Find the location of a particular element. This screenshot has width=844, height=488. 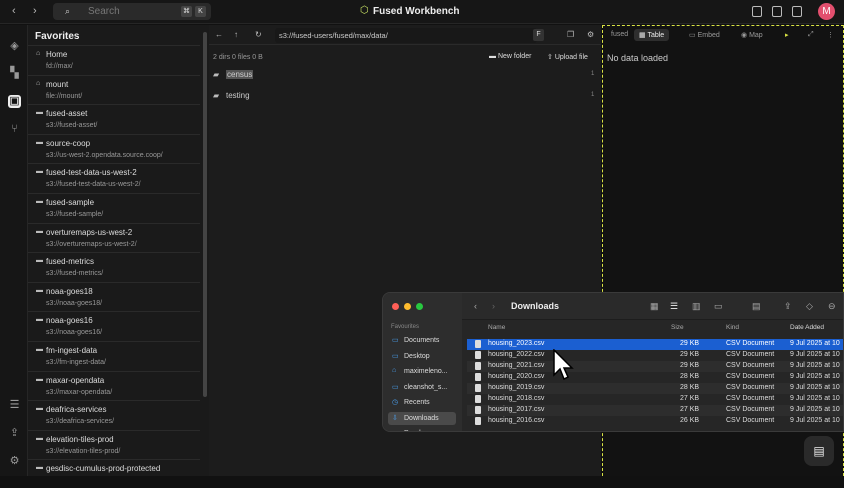

tag-icon: ◇ is located at coordinates (809, 306).